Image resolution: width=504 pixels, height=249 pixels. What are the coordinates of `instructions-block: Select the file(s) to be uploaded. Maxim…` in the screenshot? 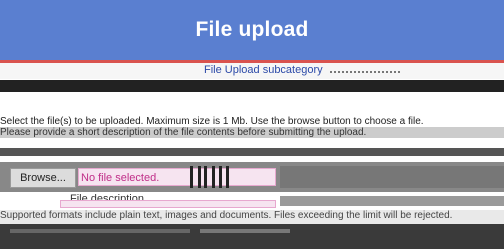 It's located at (252, 127).